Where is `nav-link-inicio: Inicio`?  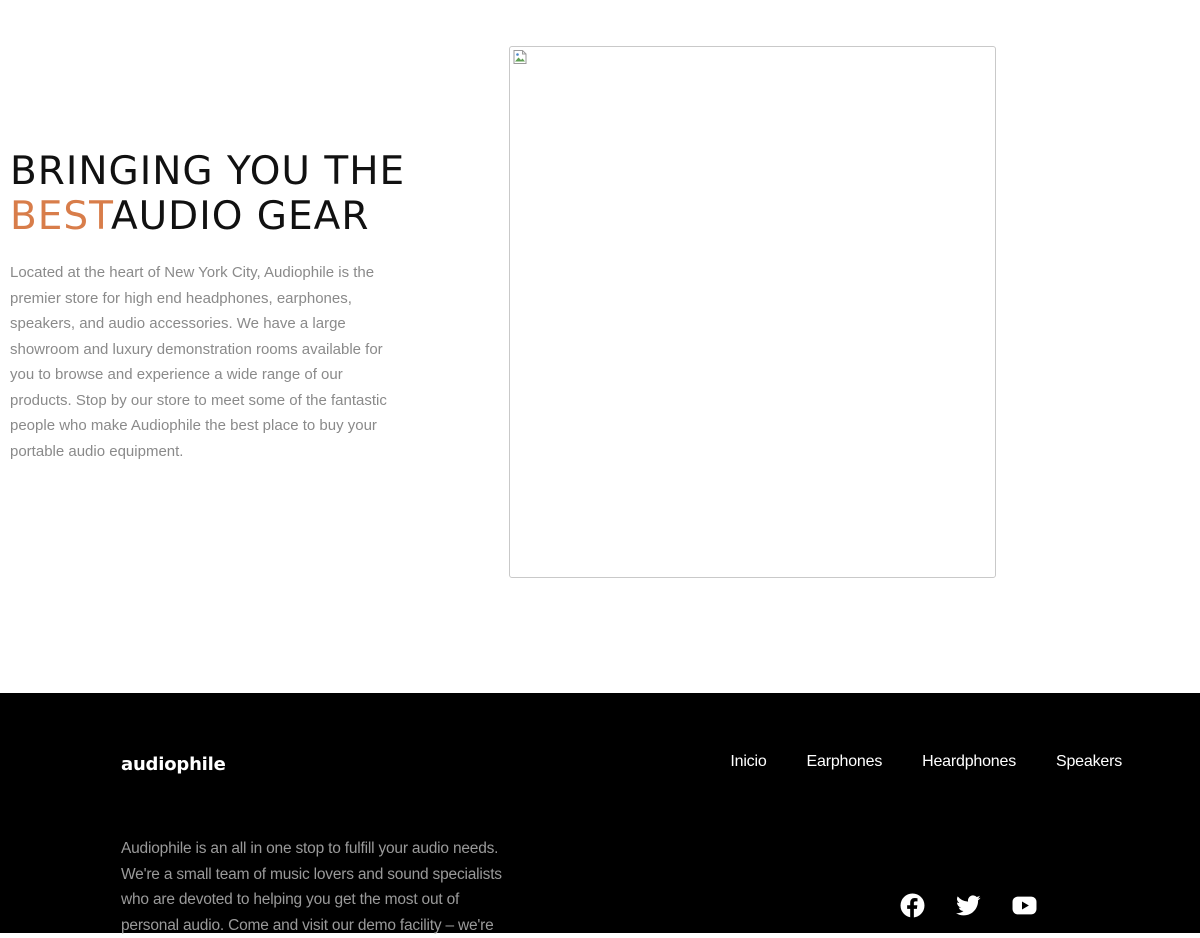
nav-link-inicio: Inicio is located at coordinates (748, 762).